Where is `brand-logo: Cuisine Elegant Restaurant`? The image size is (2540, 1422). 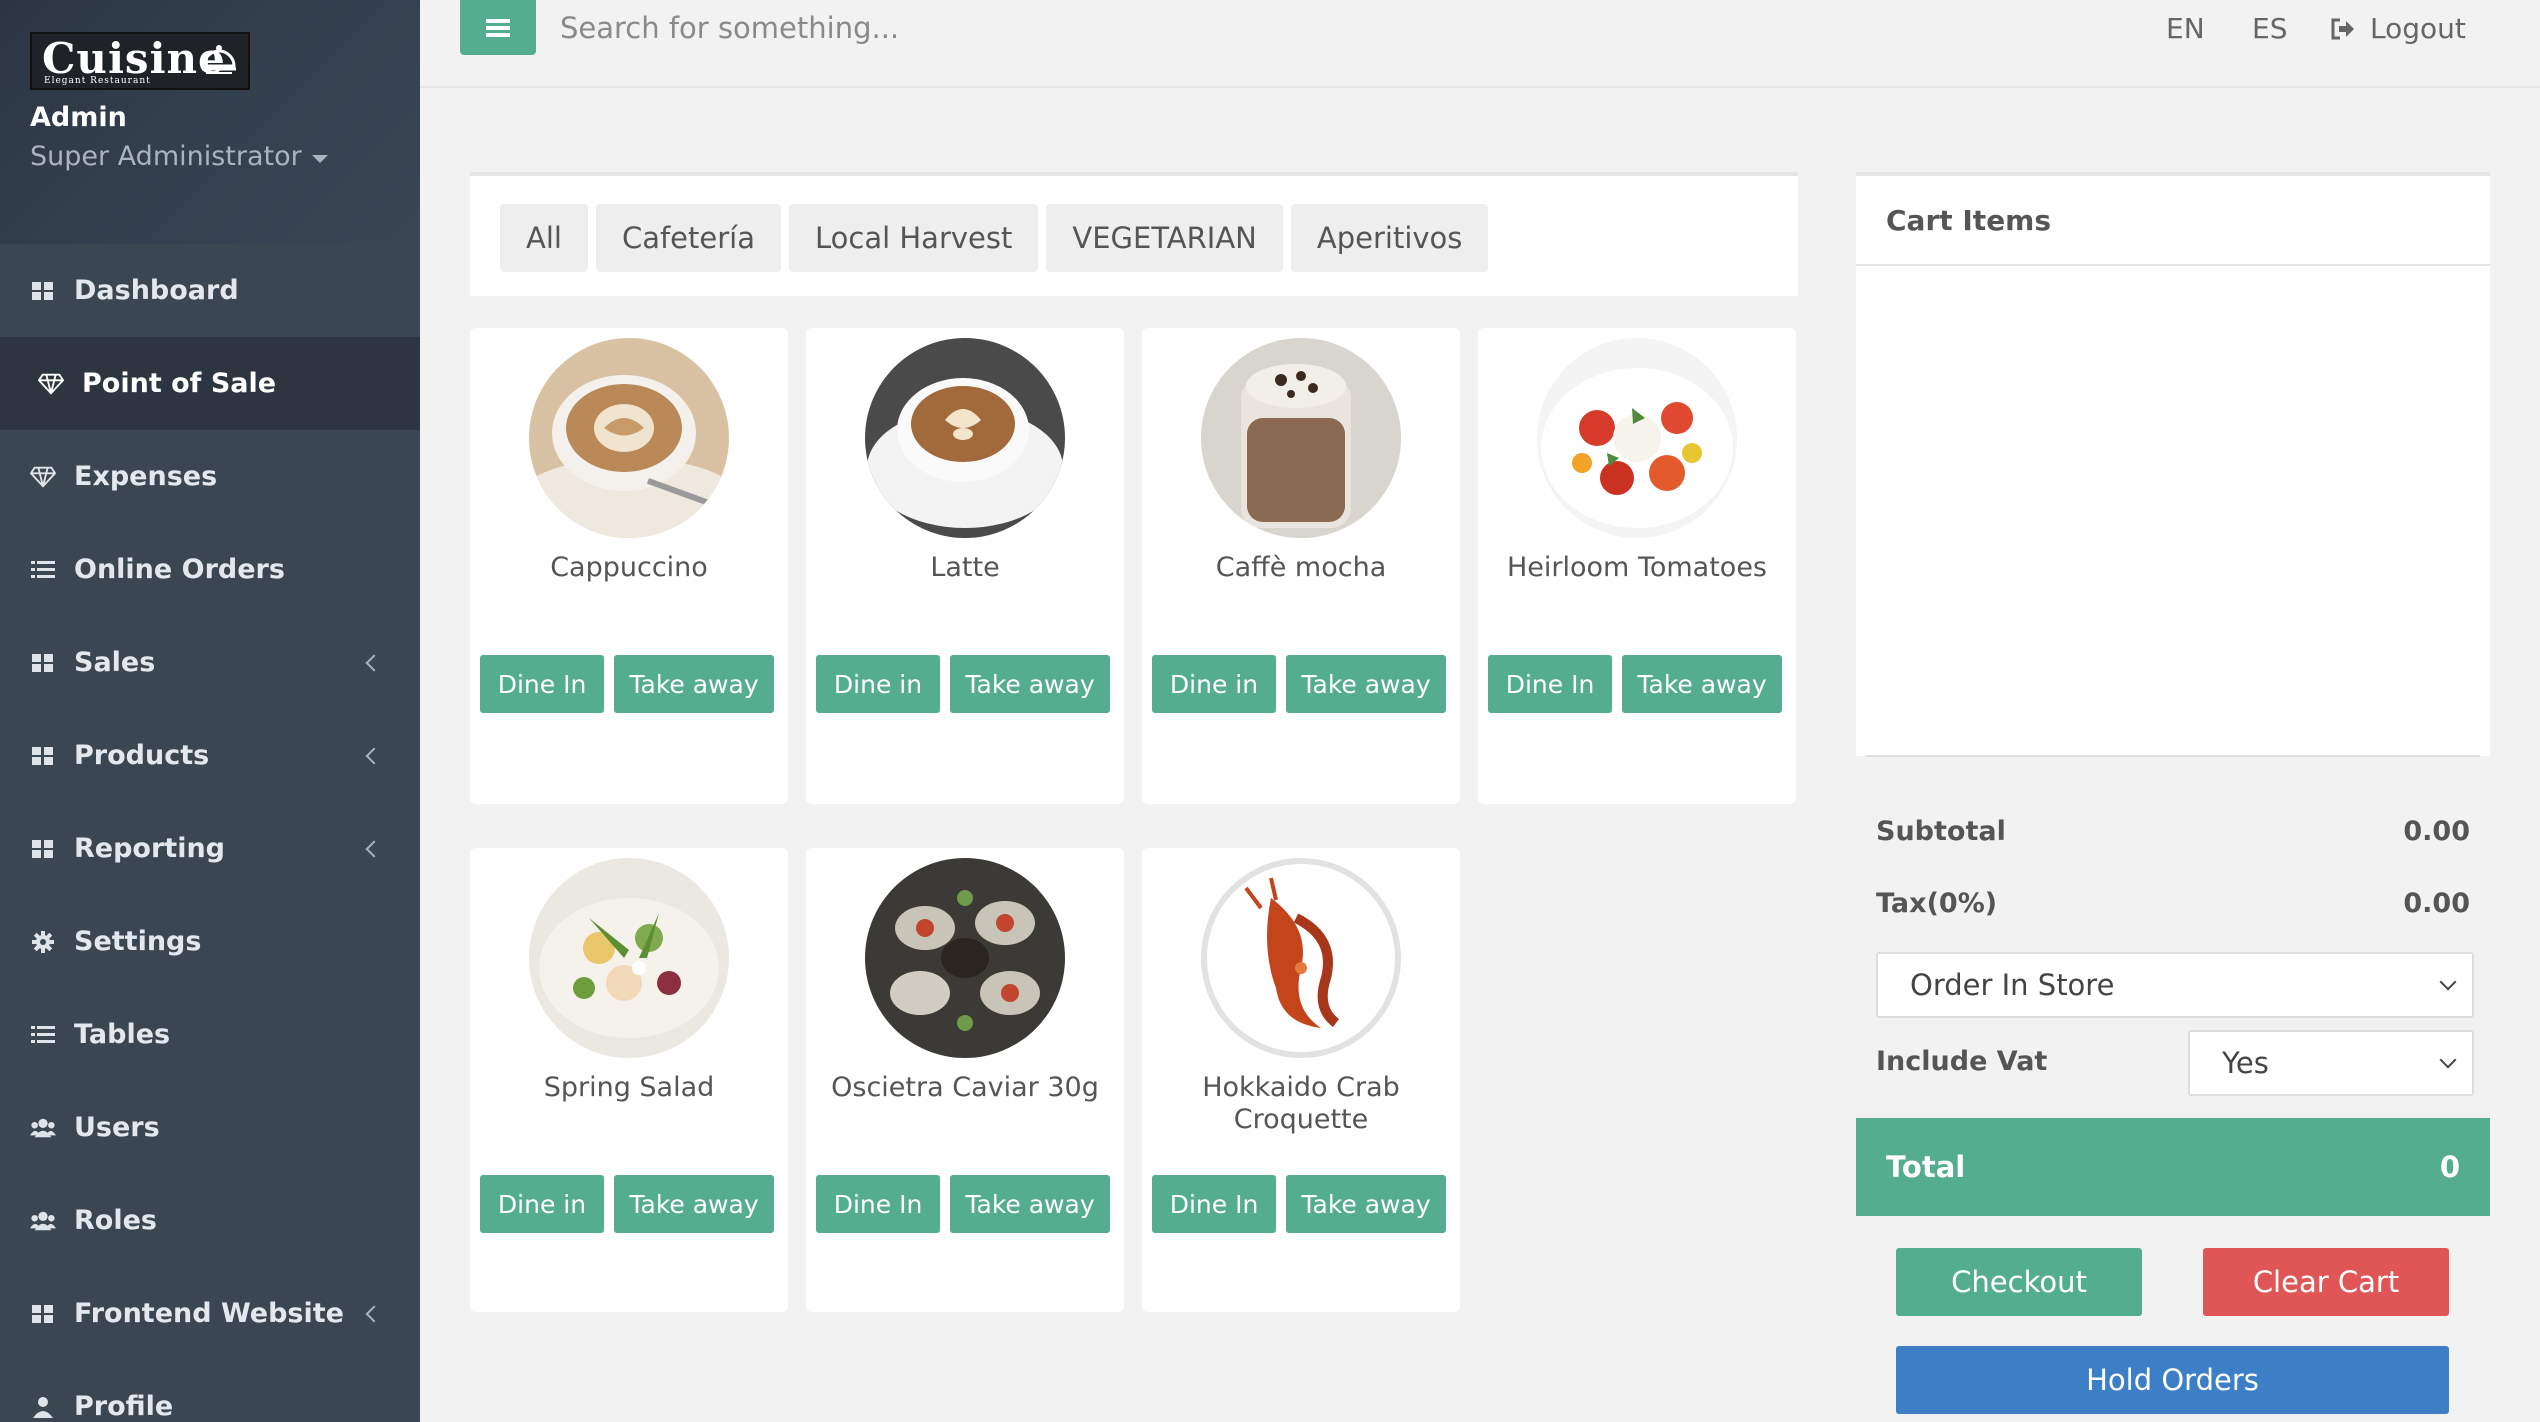
brand-logo: Cuisine Elegant Restaurant is located at coordinates (140, 61).